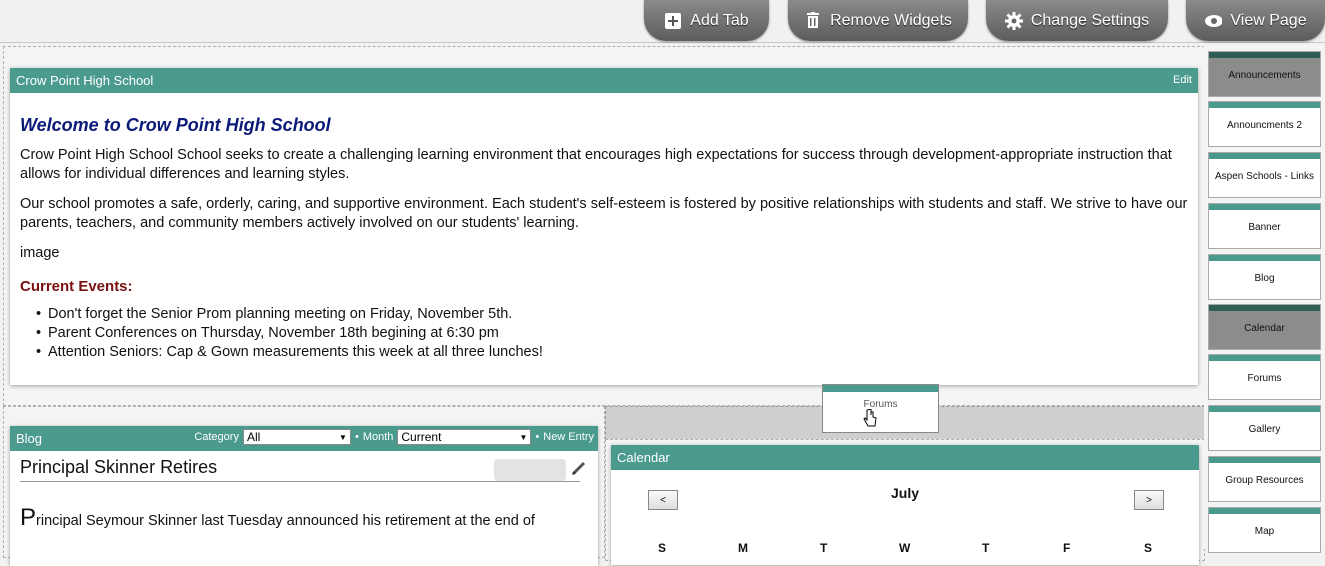  I want to click on palette-item: Banner, so click(1264, 226).